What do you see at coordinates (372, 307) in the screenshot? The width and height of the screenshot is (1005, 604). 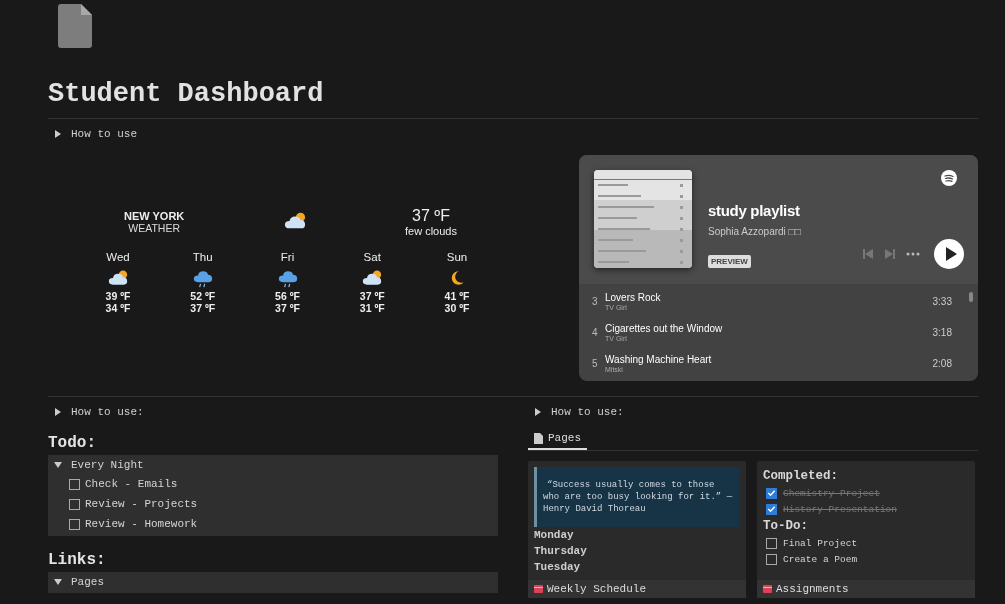 I see `low-temperature: 31 ºF` at bounding box center [372, 307].